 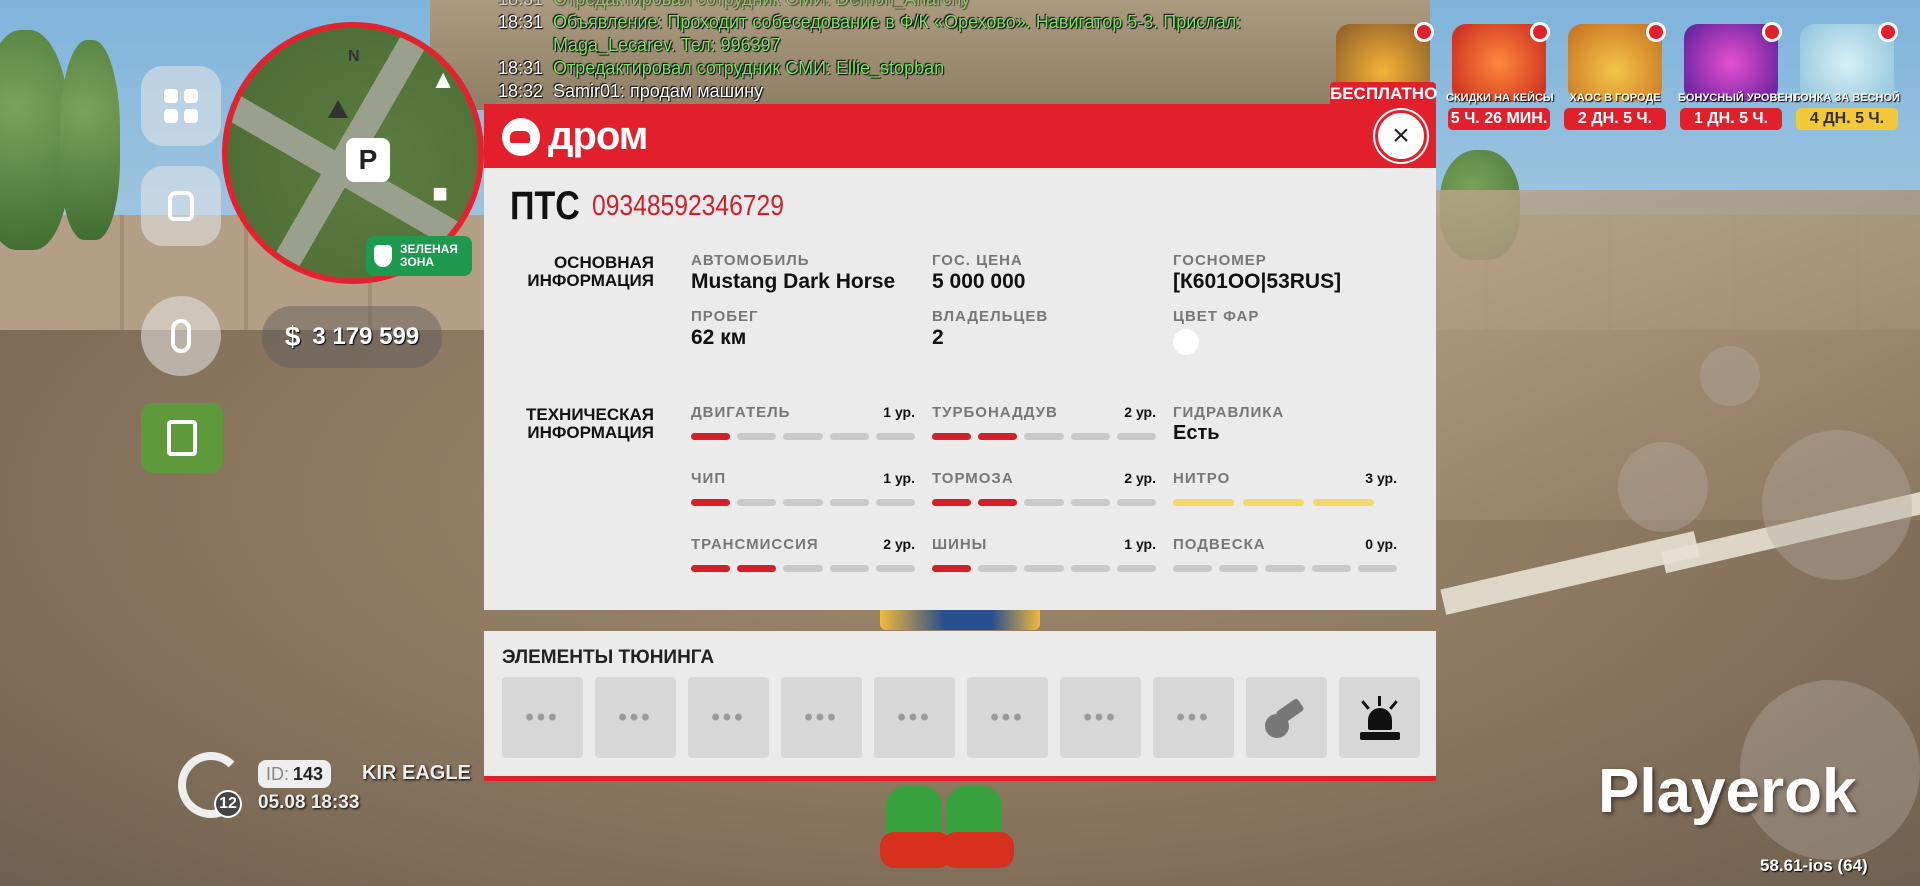 What do you see at coordinates (338, 109) in the screenshot?
I see `player-arrow-icon` at bounding box center [338, 109].